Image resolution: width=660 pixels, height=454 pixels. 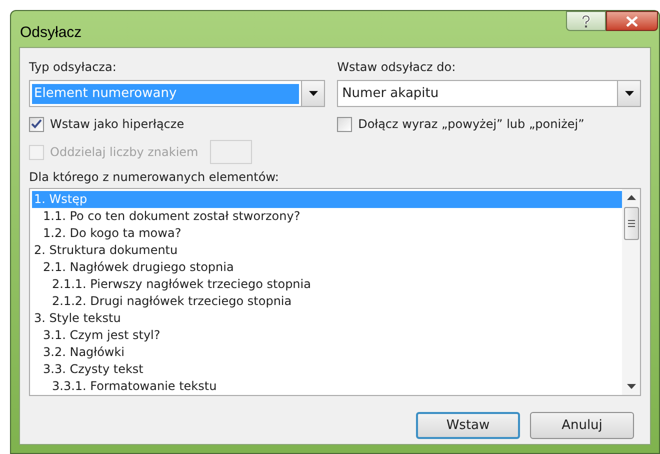 I want to click on checkbox-label: Dołącz wyraz „powyżej” lub „poniżej”, so click(x=471, y=124).